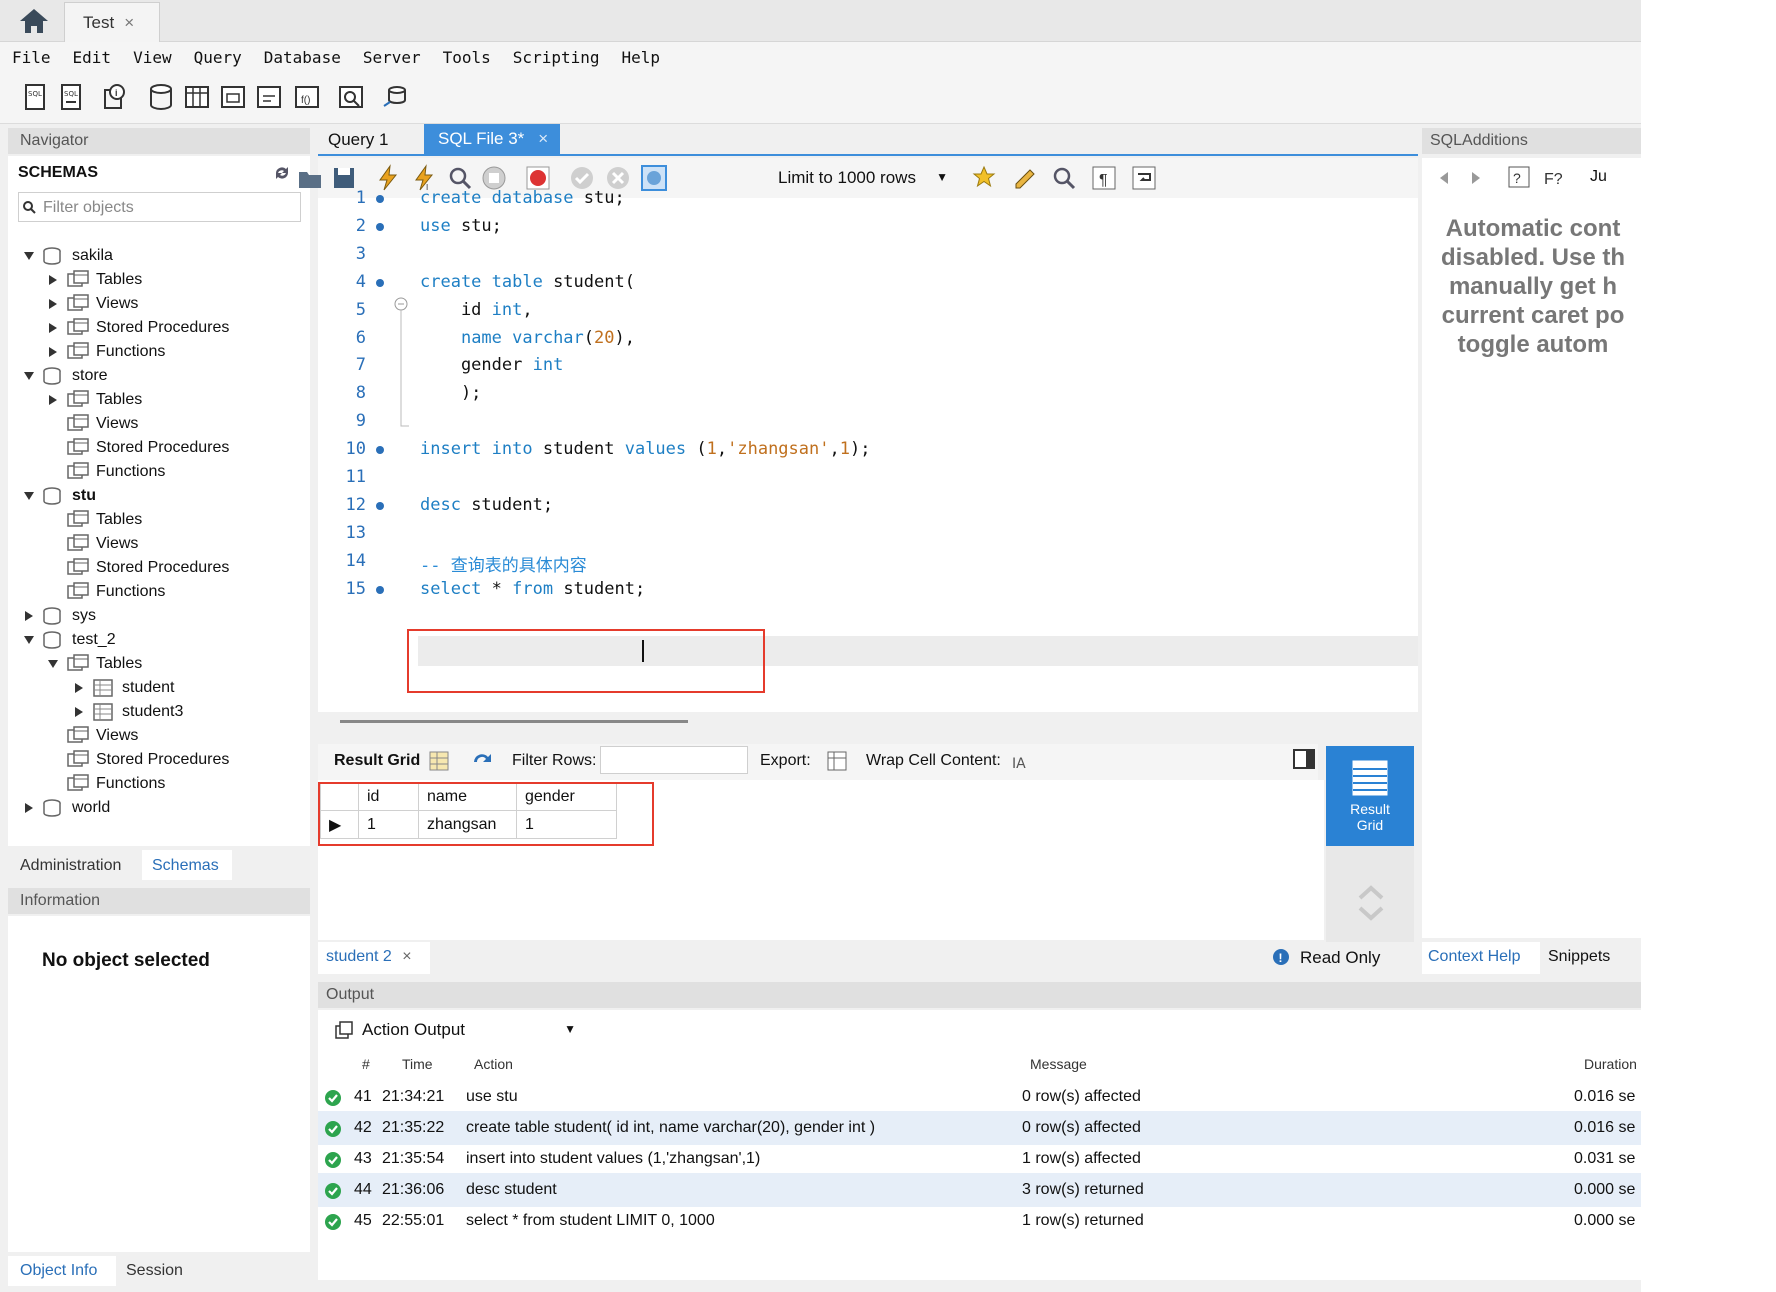 The height and width of the screenshot is (1292, 1776). Describe the element at coordinates (1104, 178) in the screenshot. I see `invisible-chars-icon: ¶` at that location.